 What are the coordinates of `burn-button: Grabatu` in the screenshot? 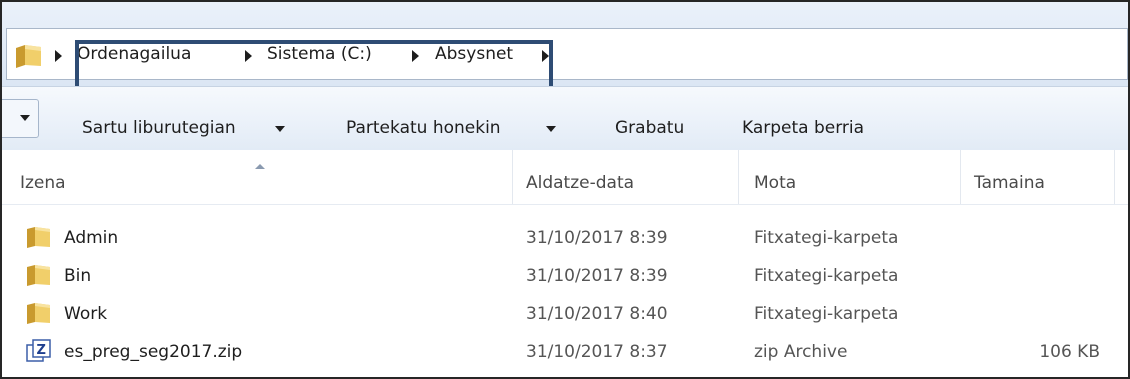 It's located at (649, 128).